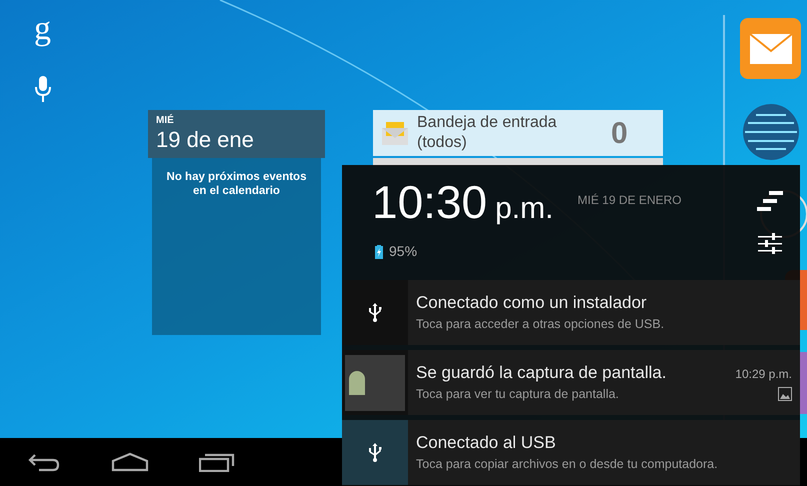 This screenshot has width=807, height=486. What do you see at coordinates (395, 133) in the screenshot?
I see `envelope-icon` at bounding box center [395, 133].